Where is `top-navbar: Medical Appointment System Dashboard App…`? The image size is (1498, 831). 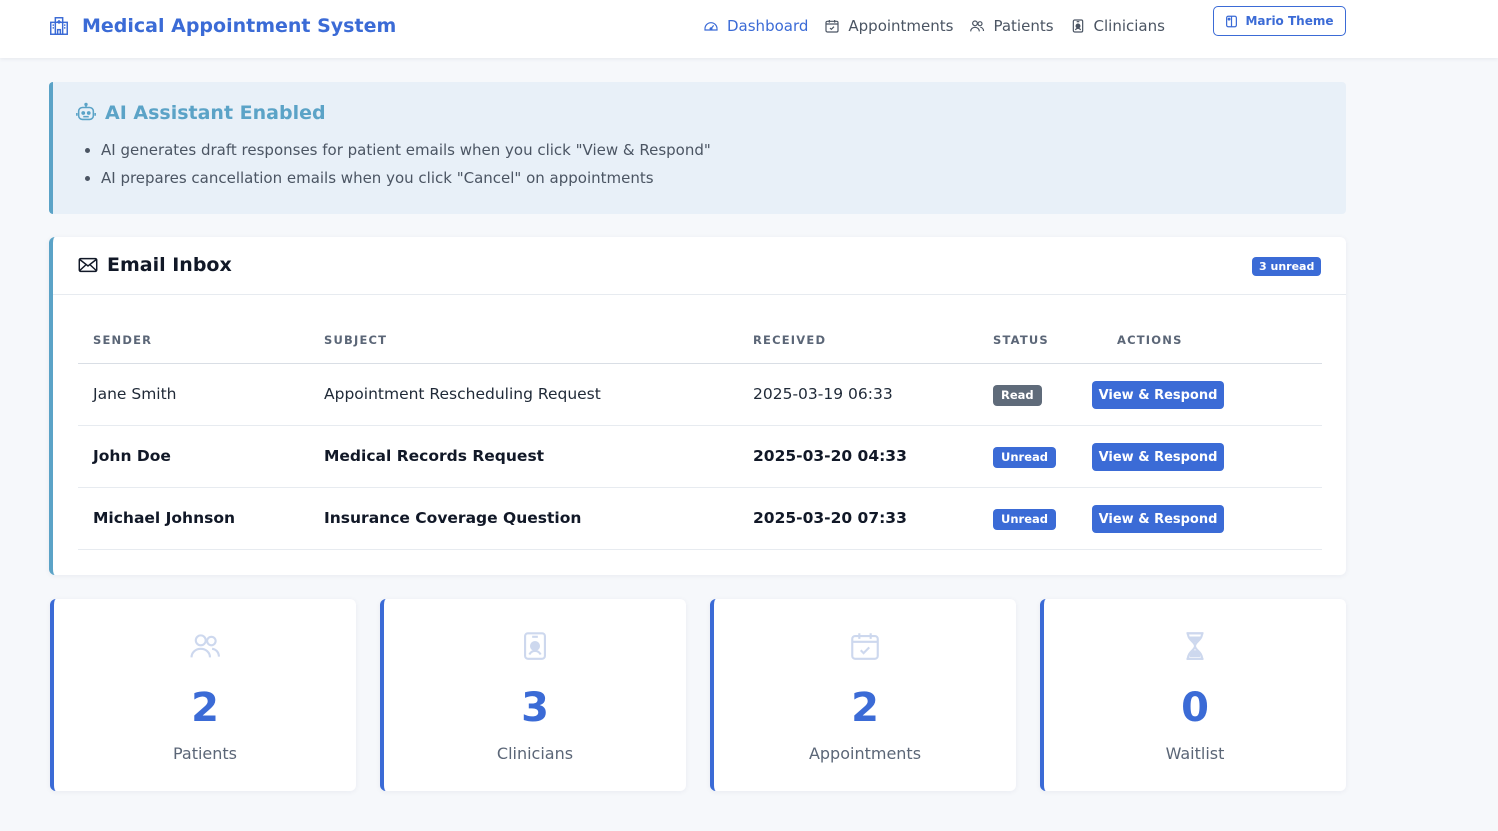
top-navbar: Medical Appointment System Dashboard App… is located at coordinates (749, 29).